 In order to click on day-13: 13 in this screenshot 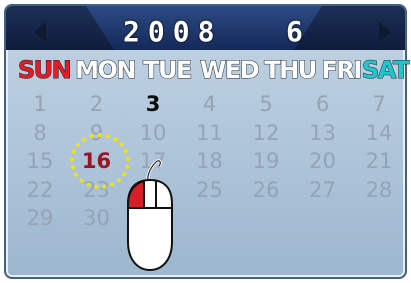, I will do `click(323, 133)`.